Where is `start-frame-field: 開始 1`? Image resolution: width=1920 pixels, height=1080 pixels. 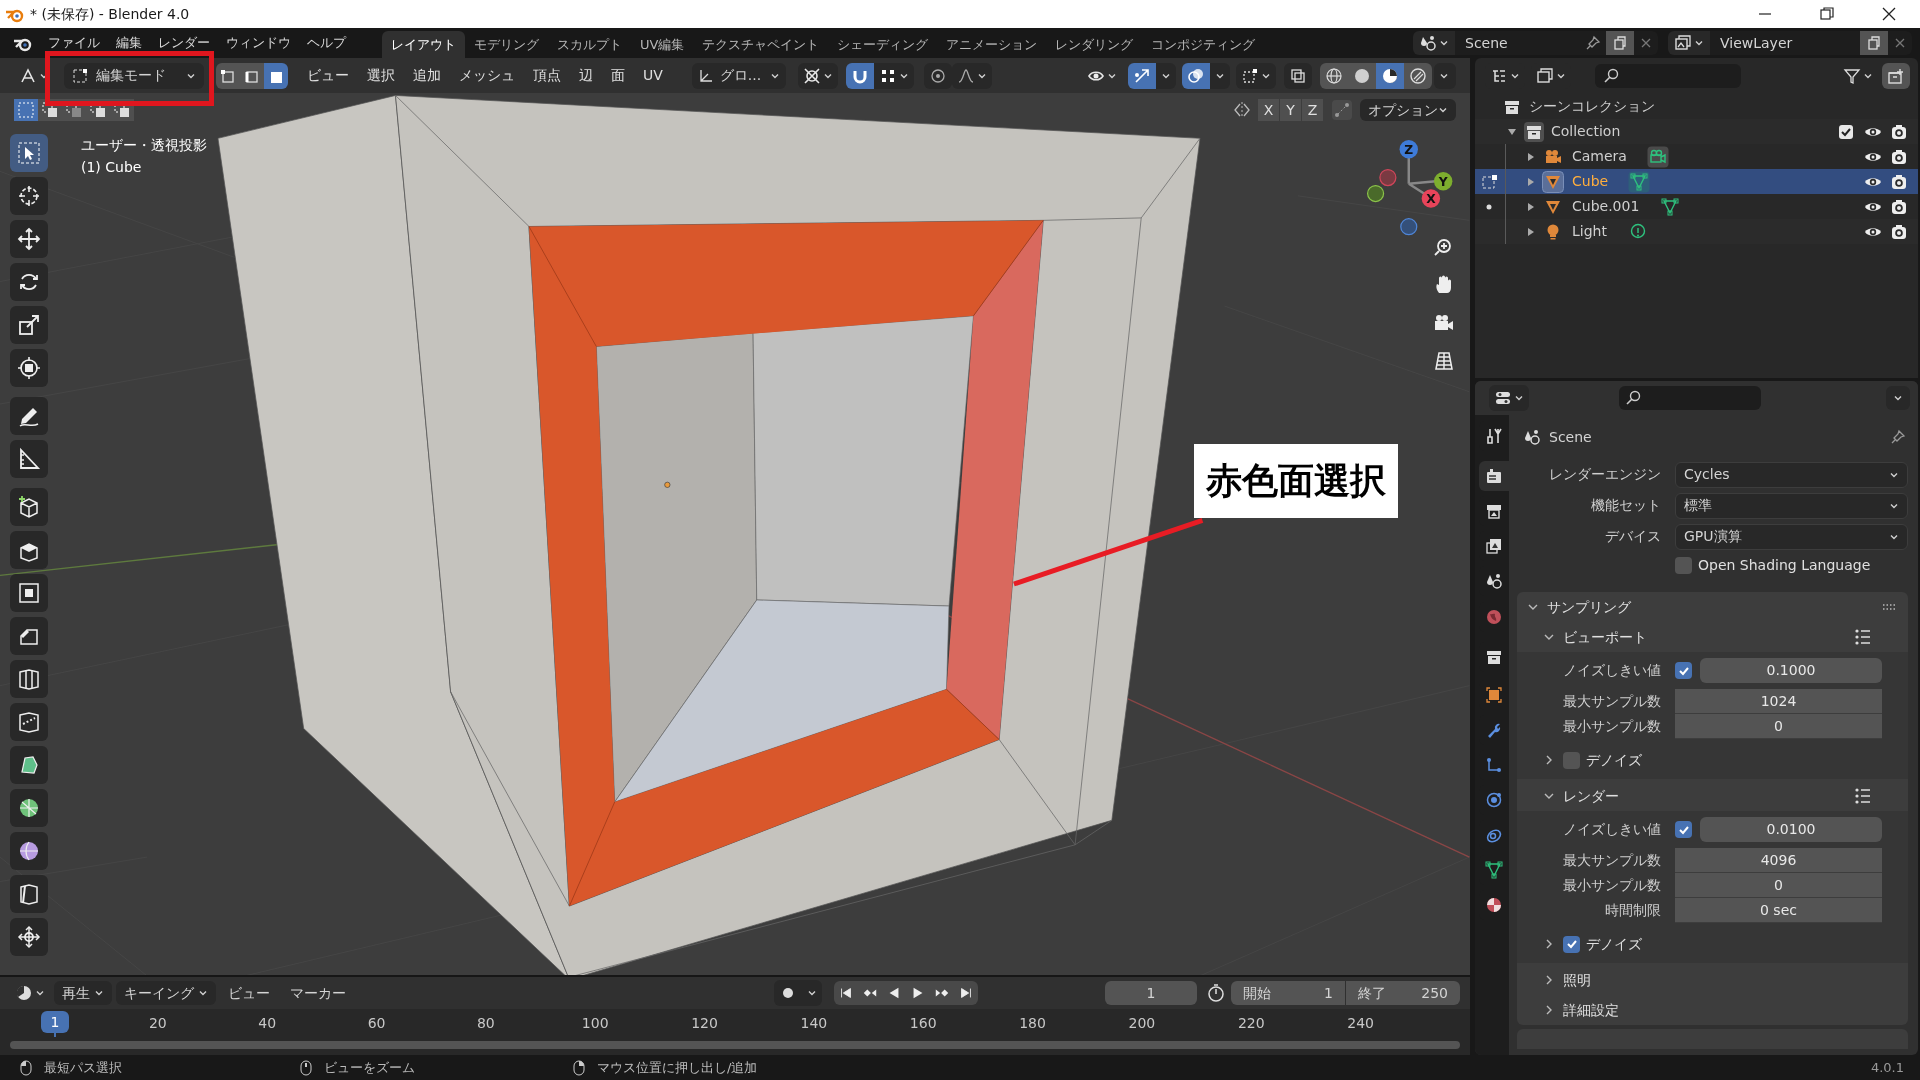 start-frame-field: 開始 1 is located at coordinates (1288, 993).